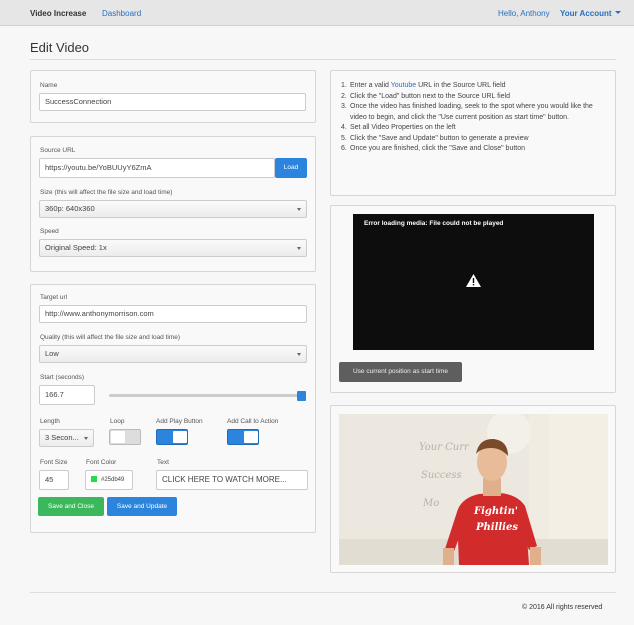 Image resolution: width=634 pixels, height=625 pixels. I want to click on name-panel: Name SuccessConnection, so click(173, 96).